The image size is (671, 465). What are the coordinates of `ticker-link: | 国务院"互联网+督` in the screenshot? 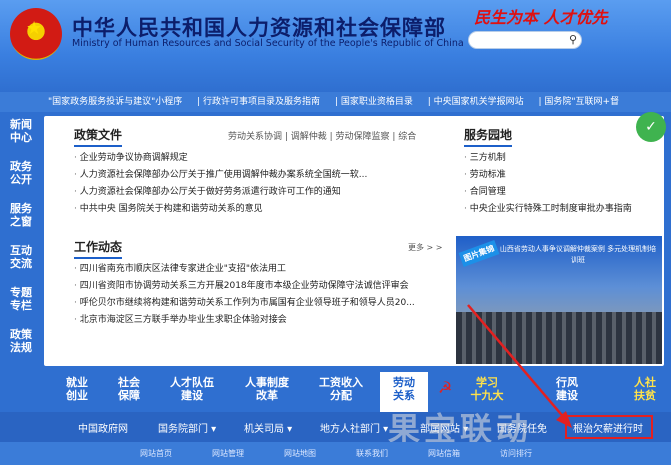 It's located at (579, 102).